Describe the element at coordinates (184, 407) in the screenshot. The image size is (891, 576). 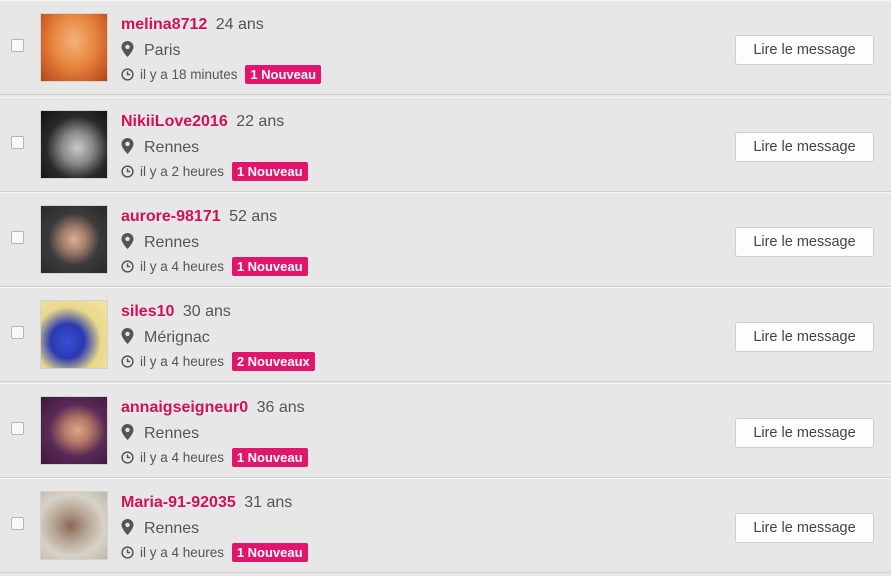
I see `username-link: annaigseigneur0` at that location.